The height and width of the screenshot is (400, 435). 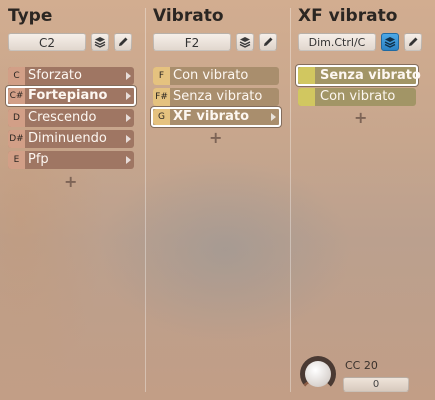 I want to click on type-edit-button, so click(x=123, y=42).